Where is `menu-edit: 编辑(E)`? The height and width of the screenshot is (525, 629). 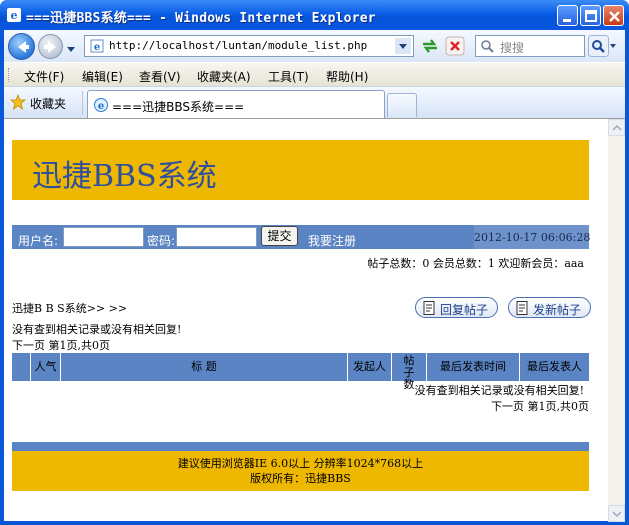 menu-edit: 编辑(E) is located at coordinates (102, 76).